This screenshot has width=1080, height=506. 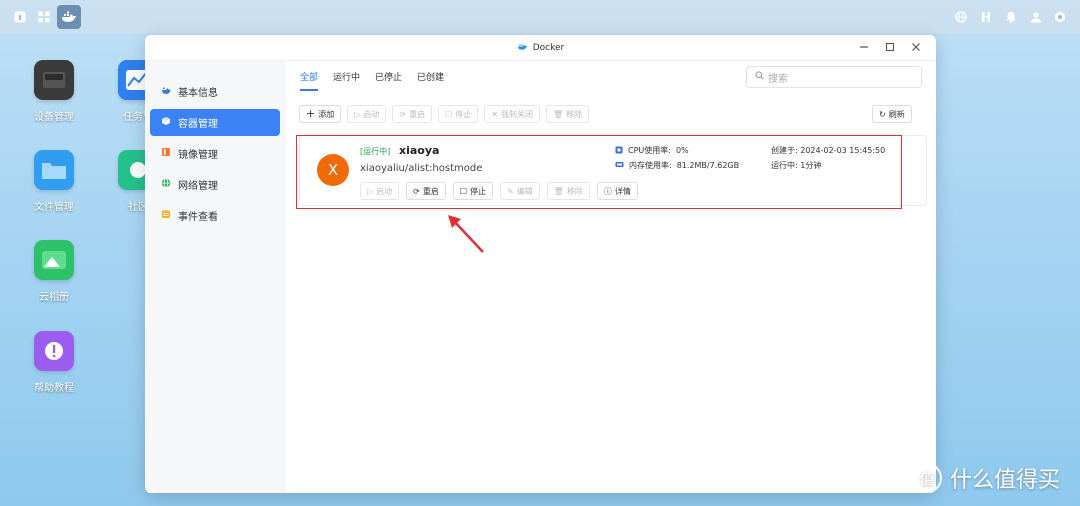 I want to click on memory-usage: 内存使用率: 81.2MB/7.62GB, so click(x=677, y=165).